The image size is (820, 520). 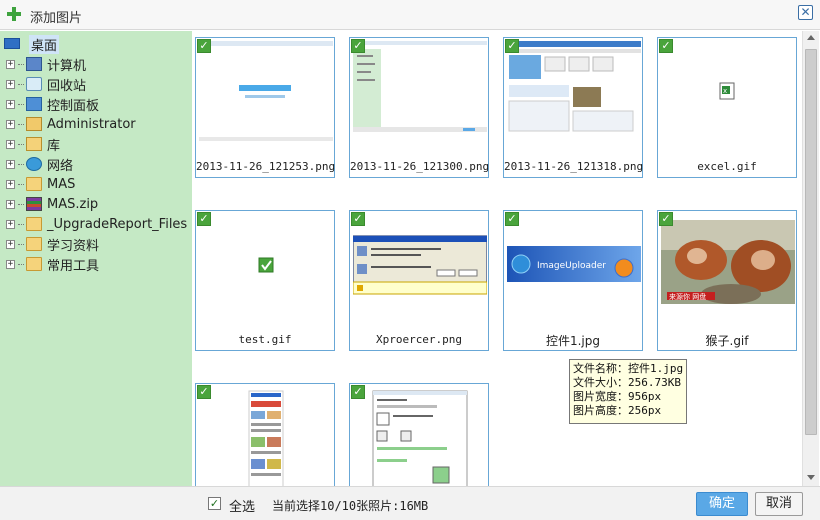 What do you see at coordinates (73, 204) in the screenshot?
I see `tree-item-label: MAS.zip` at bounding box center [73, 204].